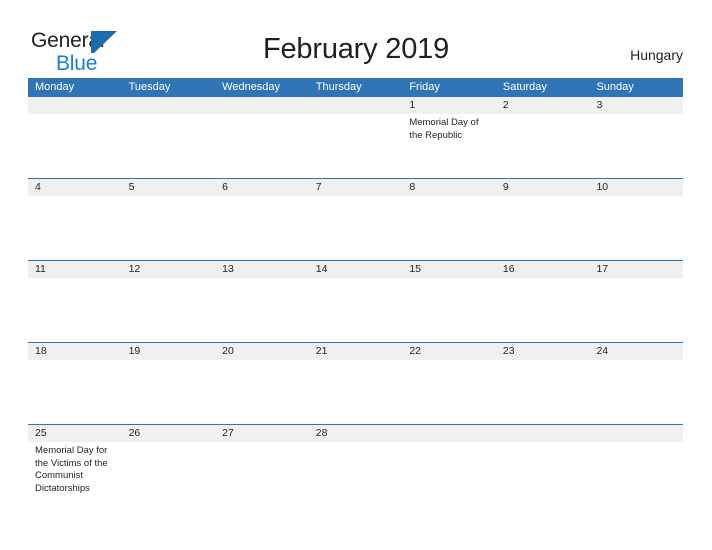 The image size is (712, 550). Describe the element at coordinates (449, 187) in the screenshot. I see `day-number: 8` at that location.